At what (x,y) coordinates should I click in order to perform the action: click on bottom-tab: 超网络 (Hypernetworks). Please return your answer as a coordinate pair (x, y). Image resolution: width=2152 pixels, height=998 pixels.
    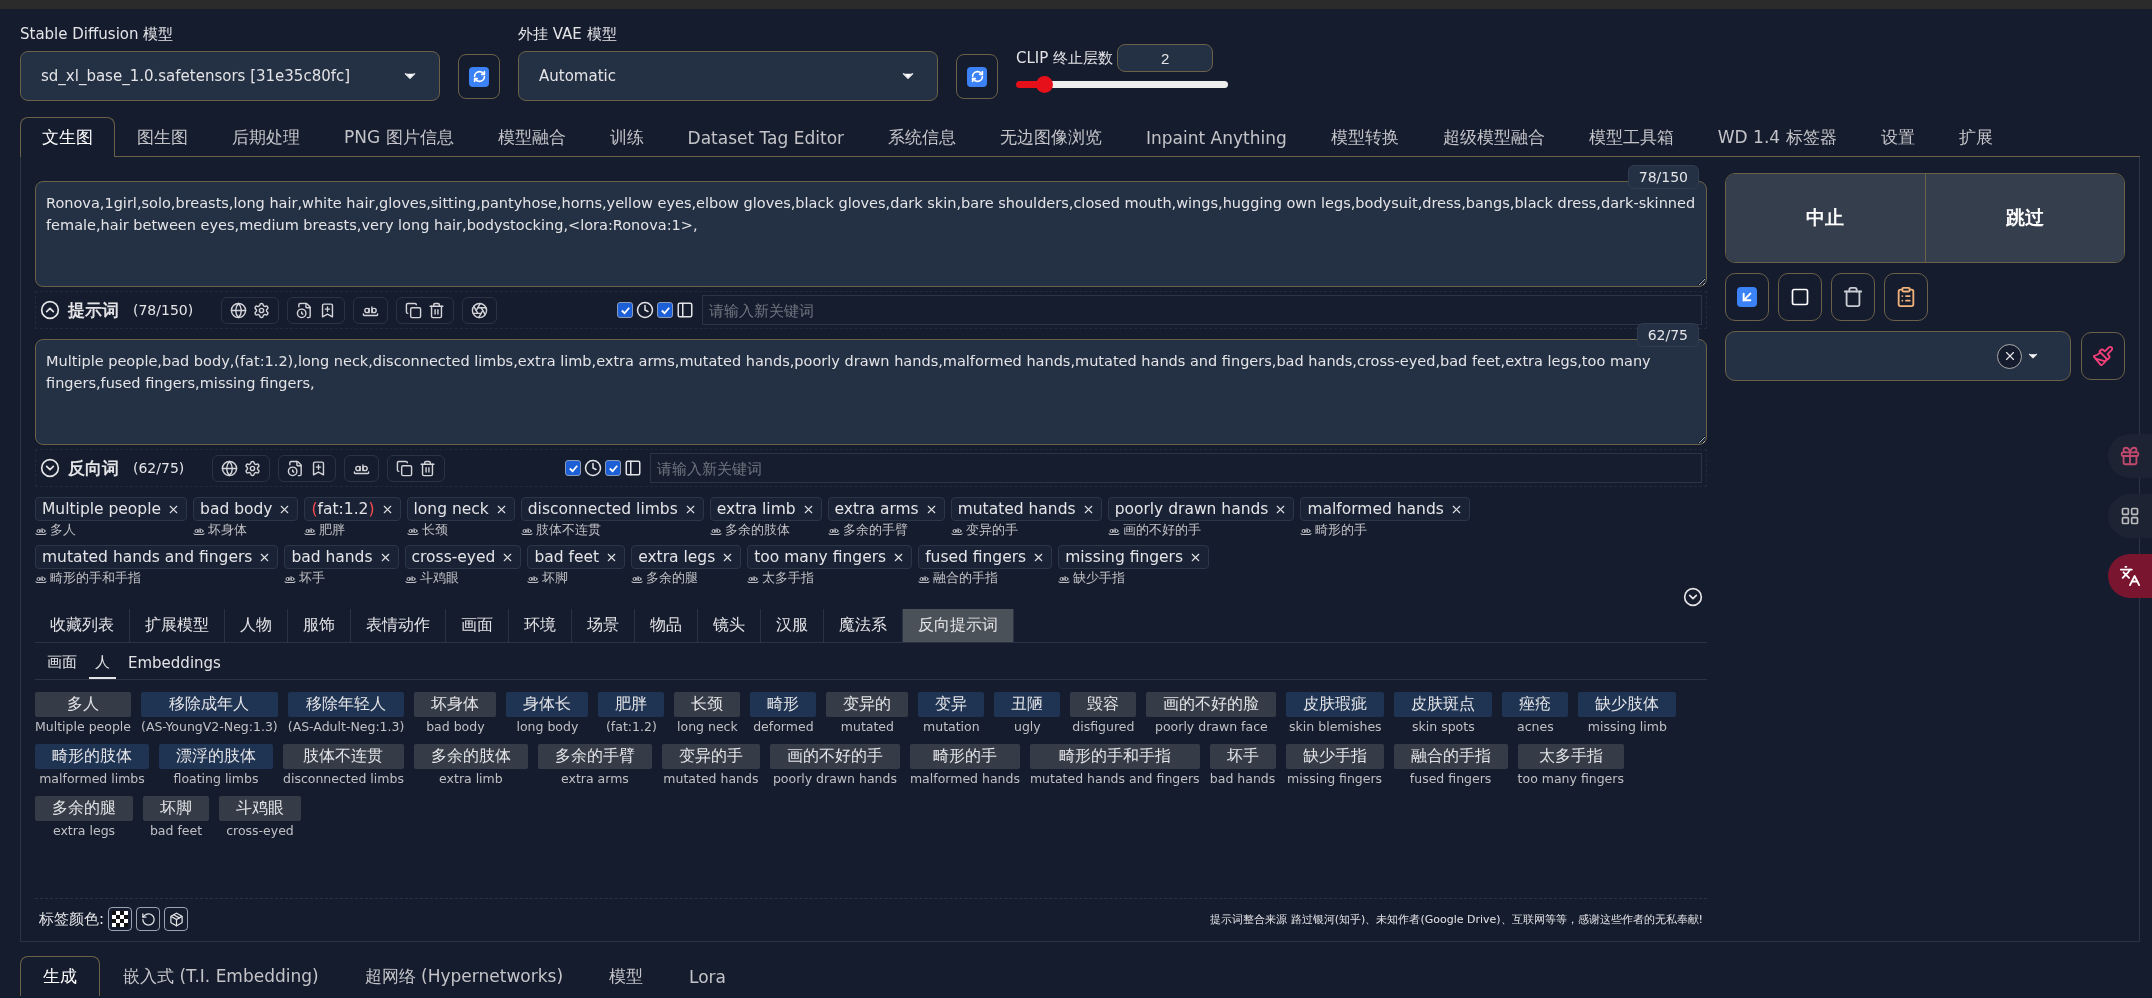
    Looking at the image, I should click on (464, 976).